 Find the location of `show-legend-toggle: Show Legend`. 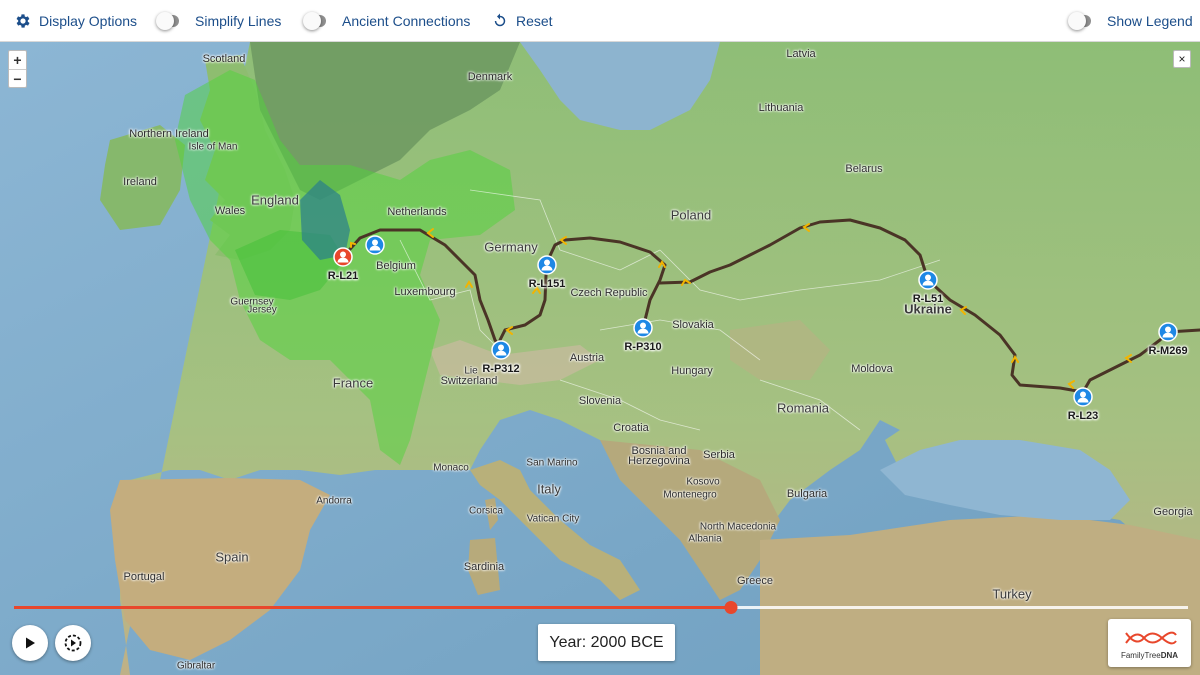

show-legend-toggle: Show Legend is located at coordinates (1130, 21).